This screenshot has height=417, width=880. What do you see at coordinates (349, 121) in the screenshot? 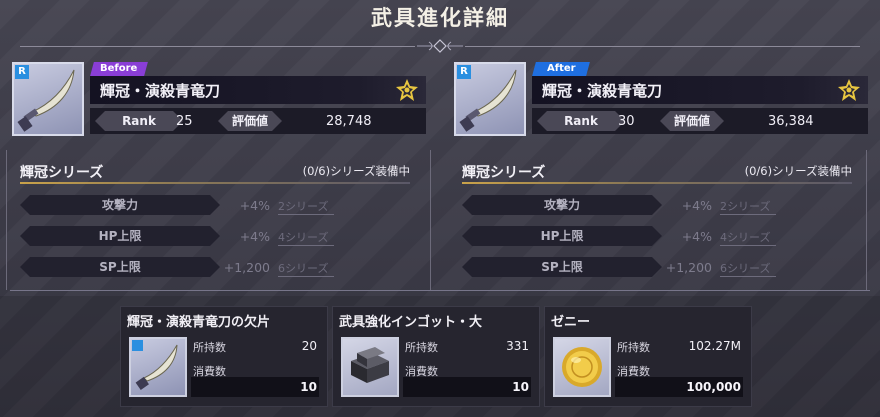
I see `score-value: 28,748` at bounding box center [349, 121].